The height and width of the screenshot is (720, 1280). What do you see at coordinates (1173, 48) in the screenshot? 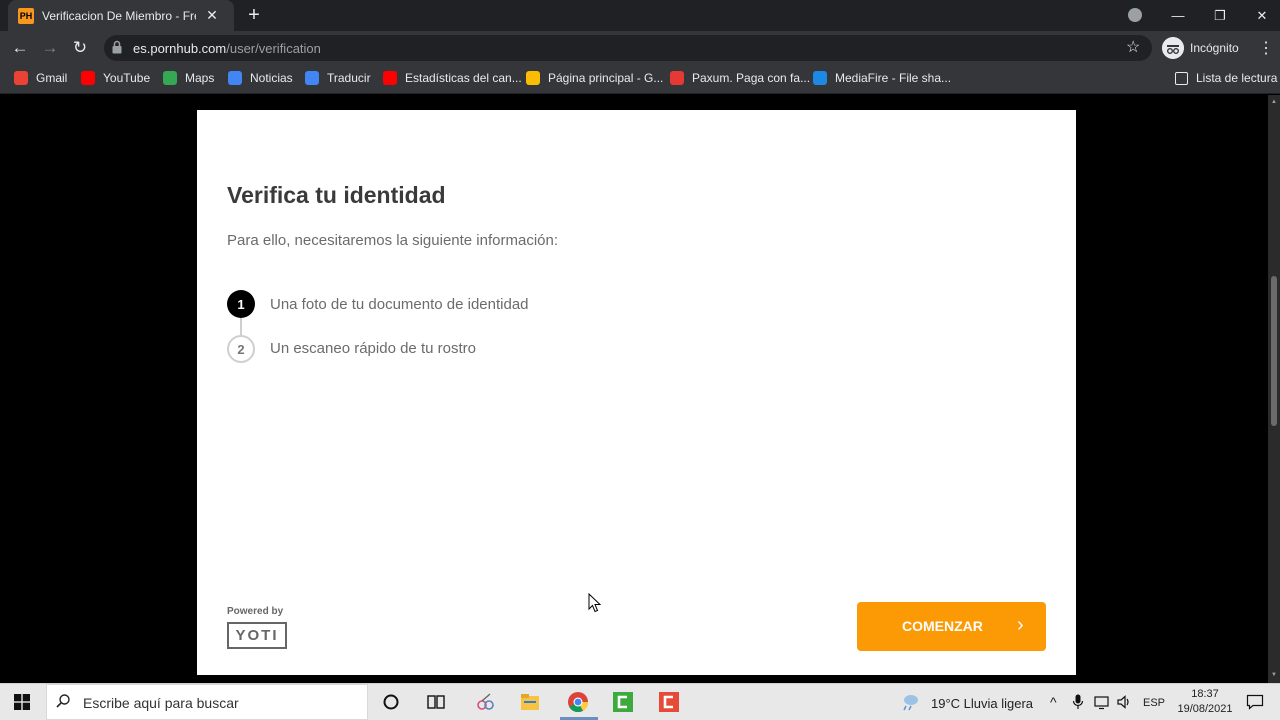
I see `incognito-icon` at bounding box center [1173, 48].